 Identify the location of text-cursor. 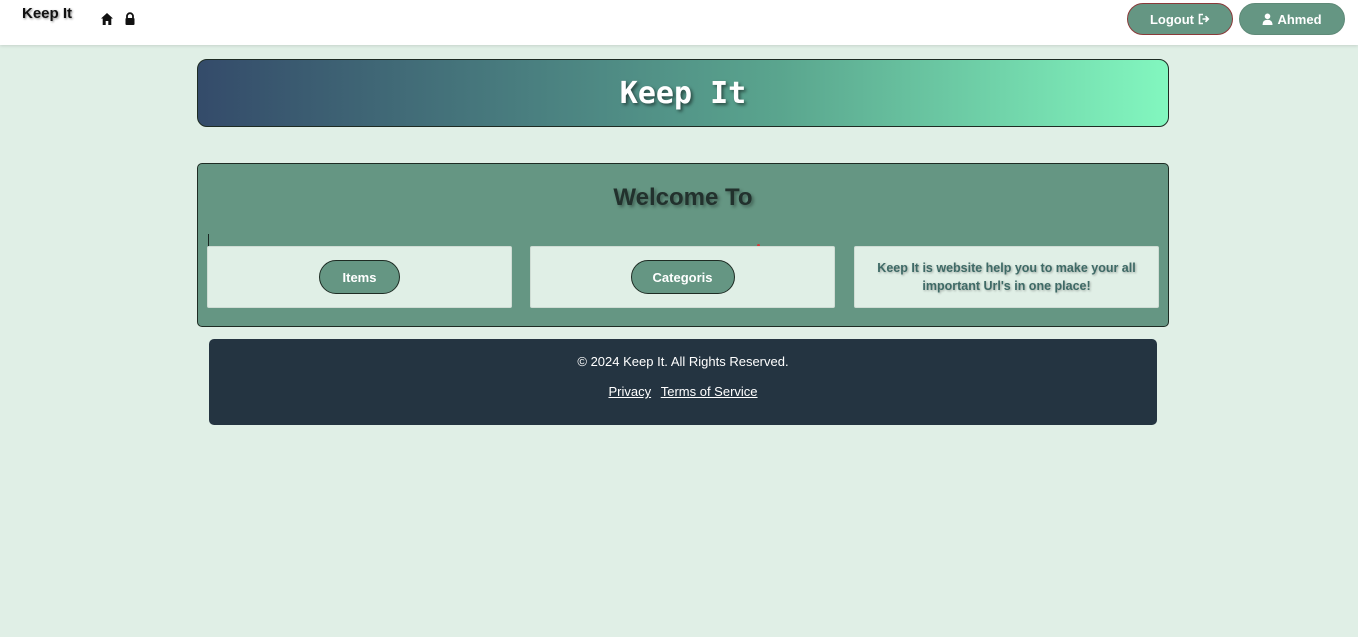
(208, 240).